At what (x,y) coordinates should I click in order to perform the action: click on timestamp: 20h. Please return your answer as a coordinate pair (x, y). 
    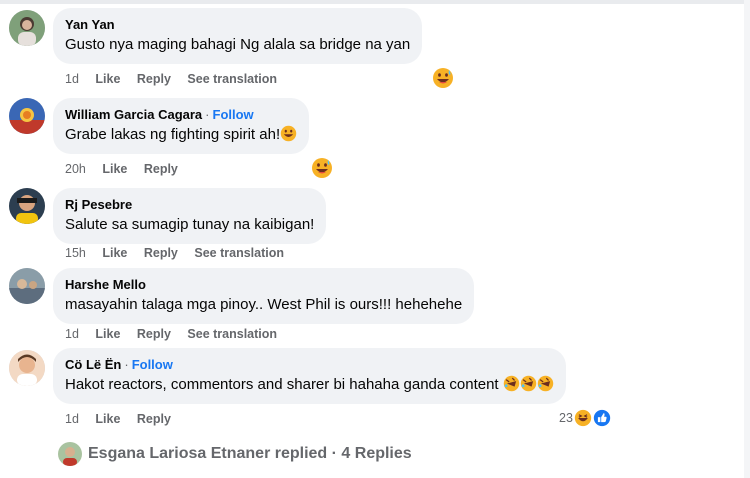
    Looking at the image, I should click on (75, 169).